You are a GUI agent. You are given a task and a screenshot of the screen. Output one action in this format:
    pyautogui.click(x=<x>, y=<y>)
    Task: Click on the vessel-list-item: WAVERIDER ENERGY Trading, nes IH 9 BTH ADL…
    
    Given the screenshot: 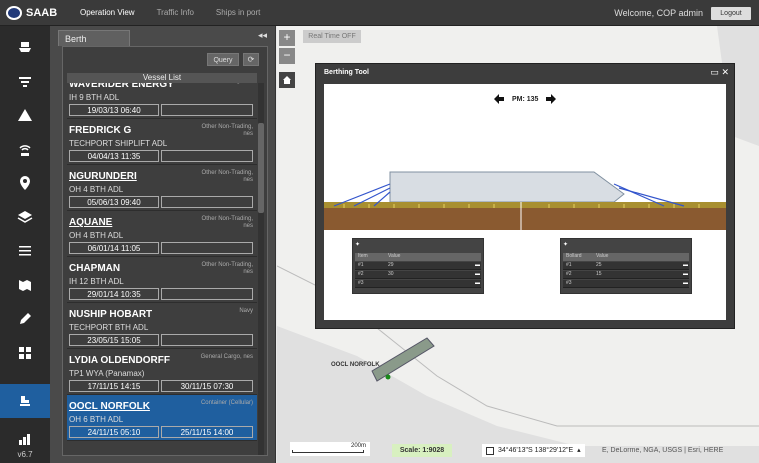 What is the action you would take?
    pyautogui.click(x=162, y=101)
    